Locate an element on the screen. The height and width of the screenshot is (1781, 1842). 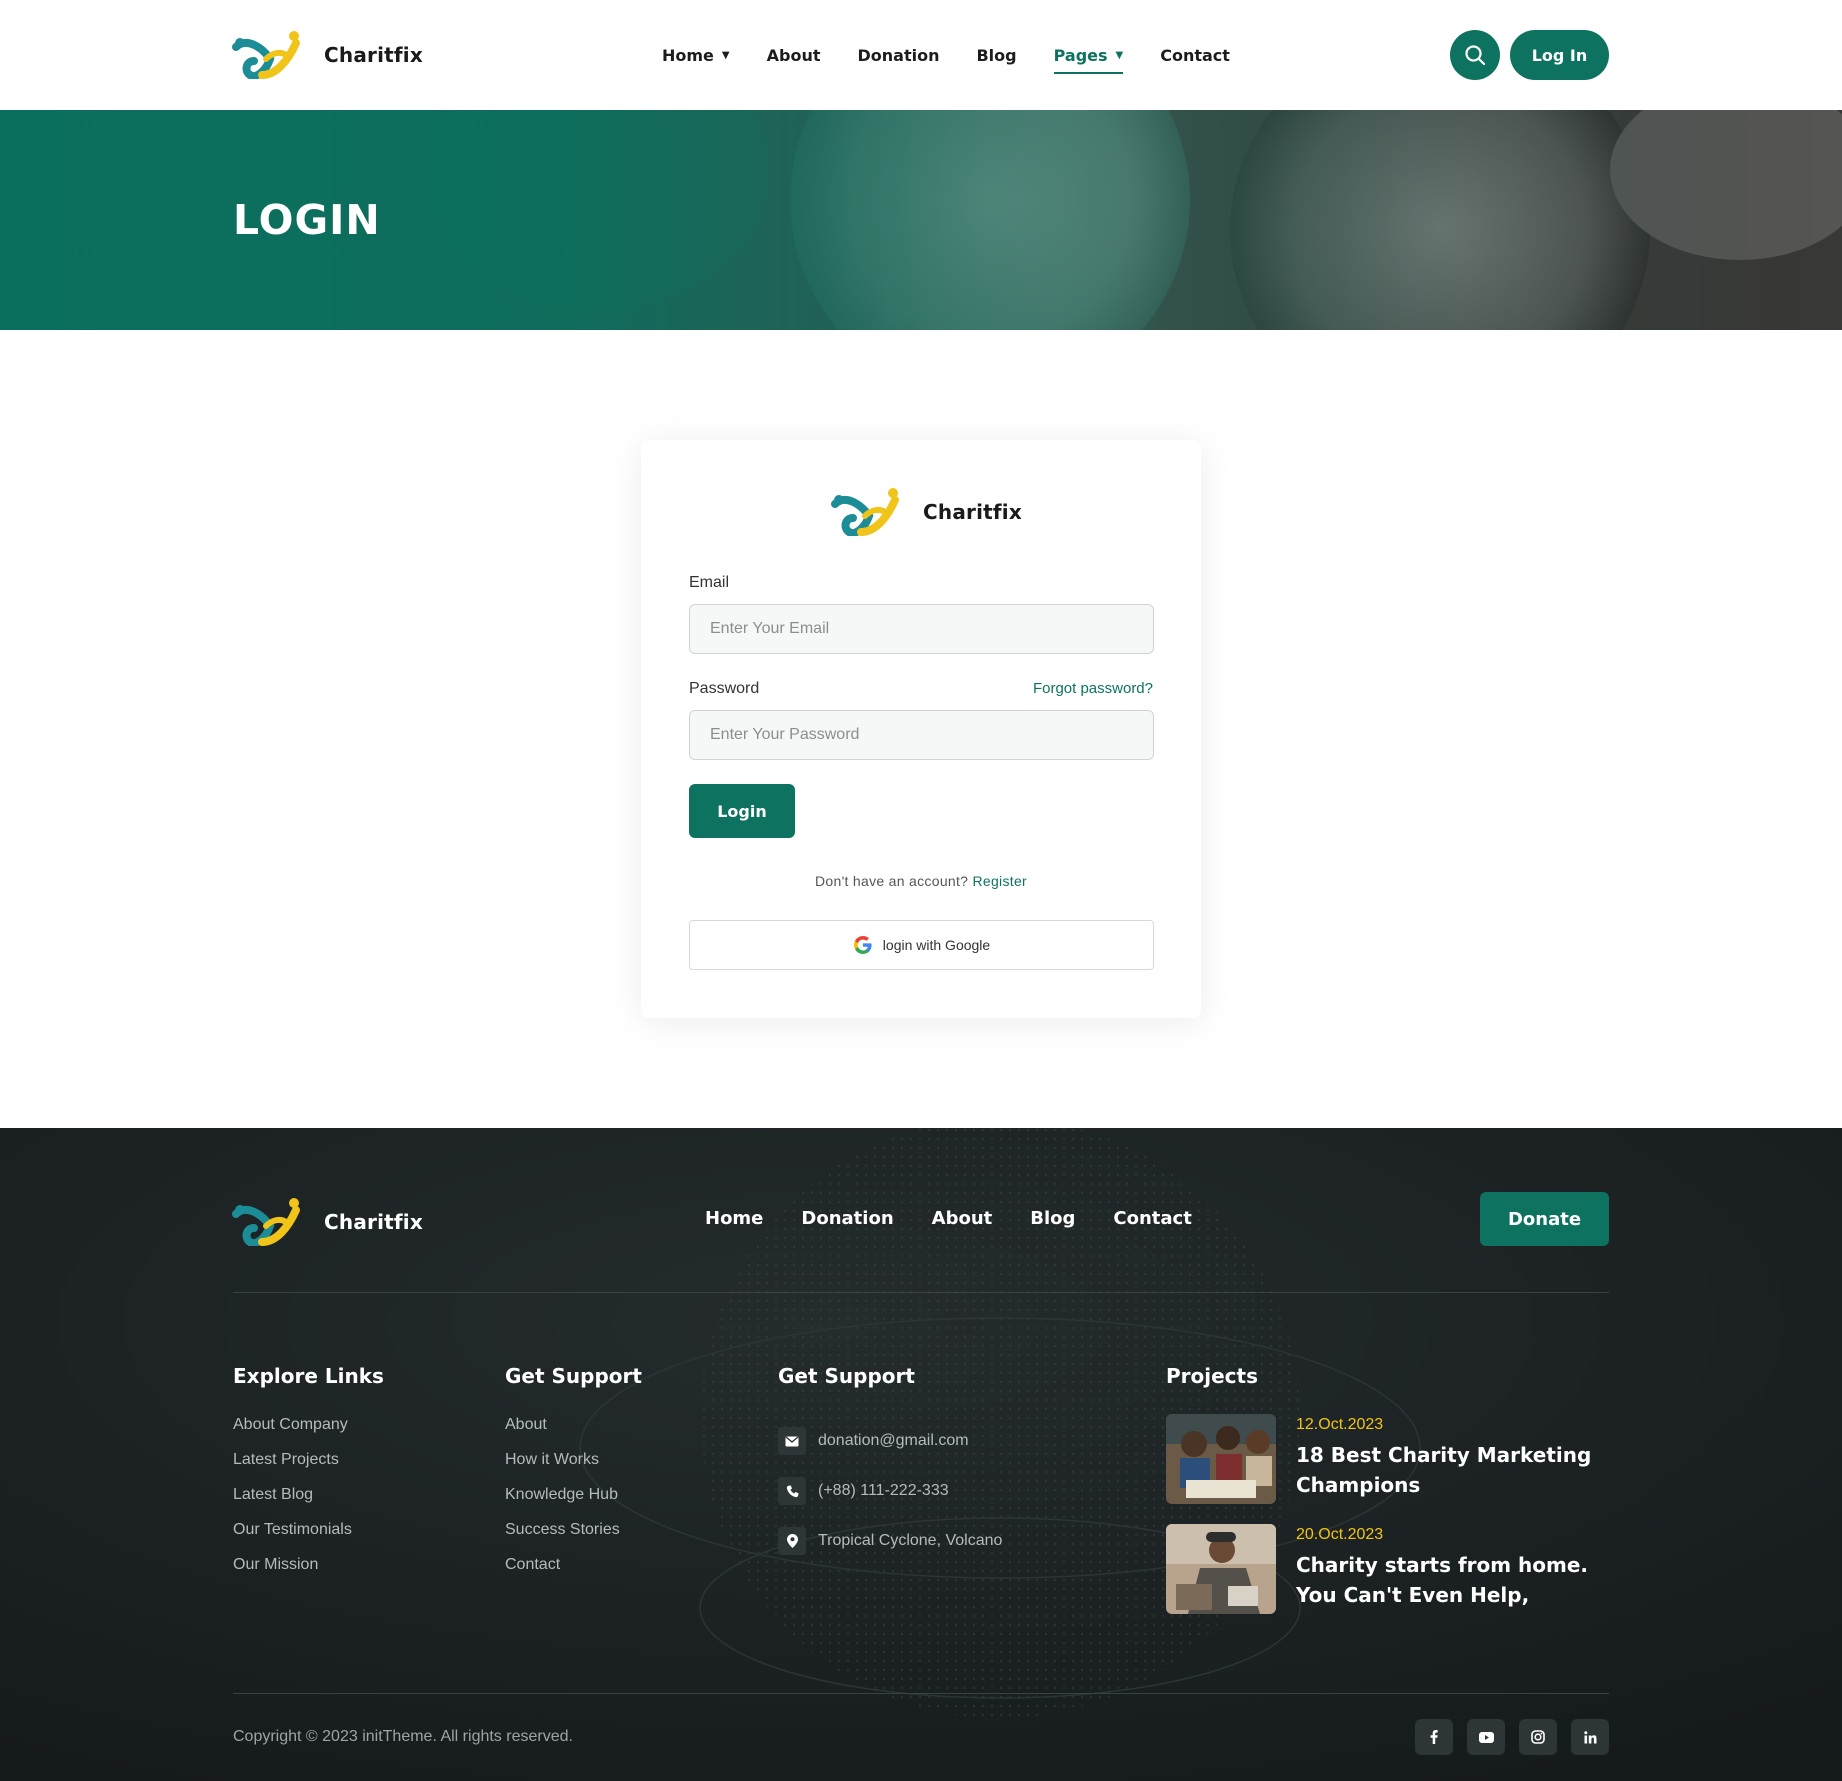
page-hero: LOGIN is located at coordinates (921, 220).